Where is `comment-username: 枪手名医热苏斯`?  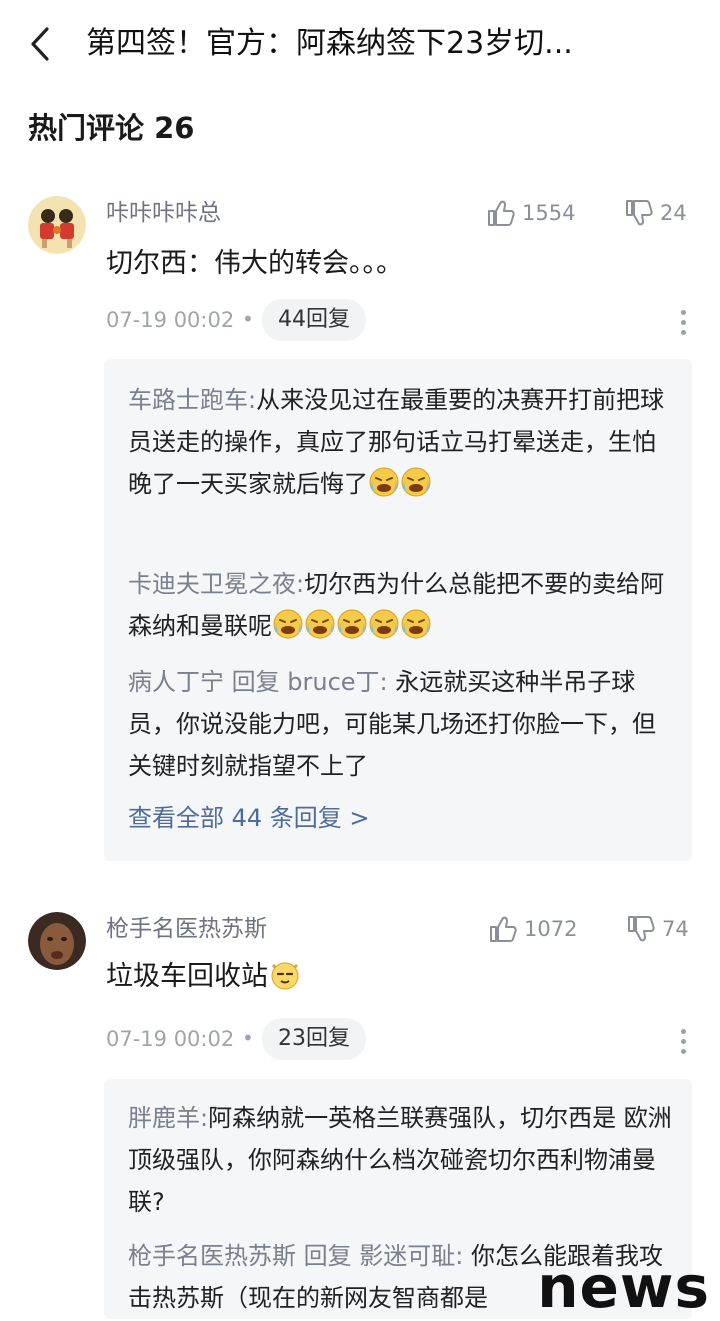 comment-username: 枪手名医热苏斯 is located at coordinates (186, 929).